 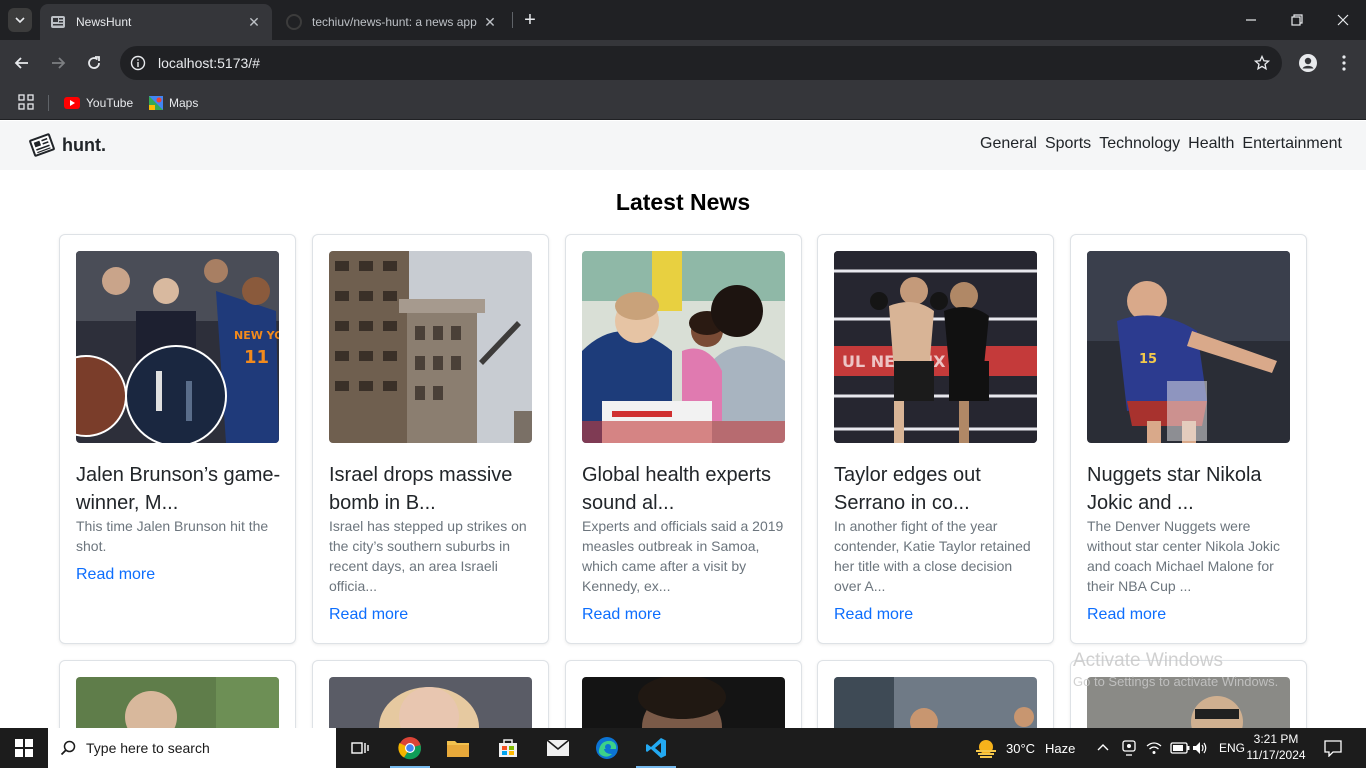 What do you see at coordinates (156, 103) in the screenshot?
I see `maps-icon` at bounding box center [156, 103].